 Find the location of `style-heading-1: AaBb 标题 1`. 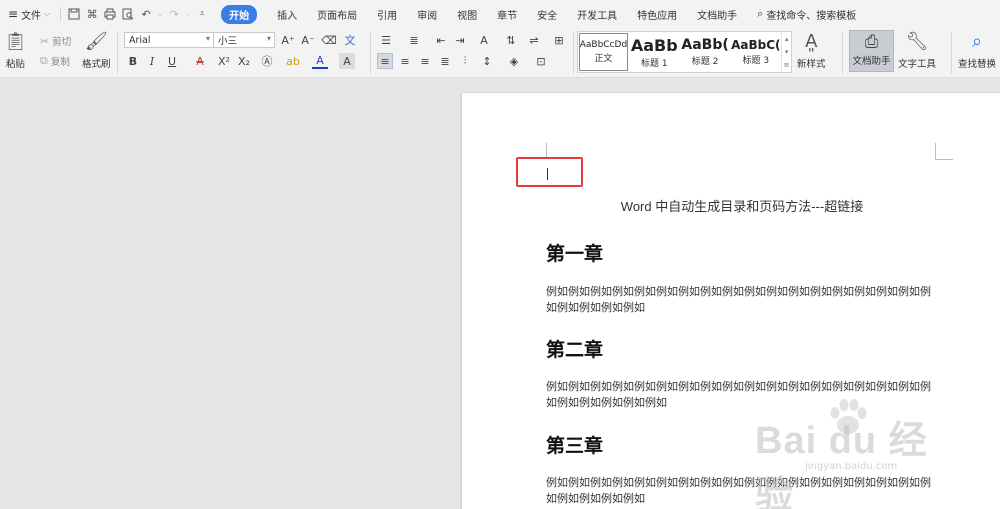

style-heading-1: AaBb 标题 1 is located at coordinates (654, 52).